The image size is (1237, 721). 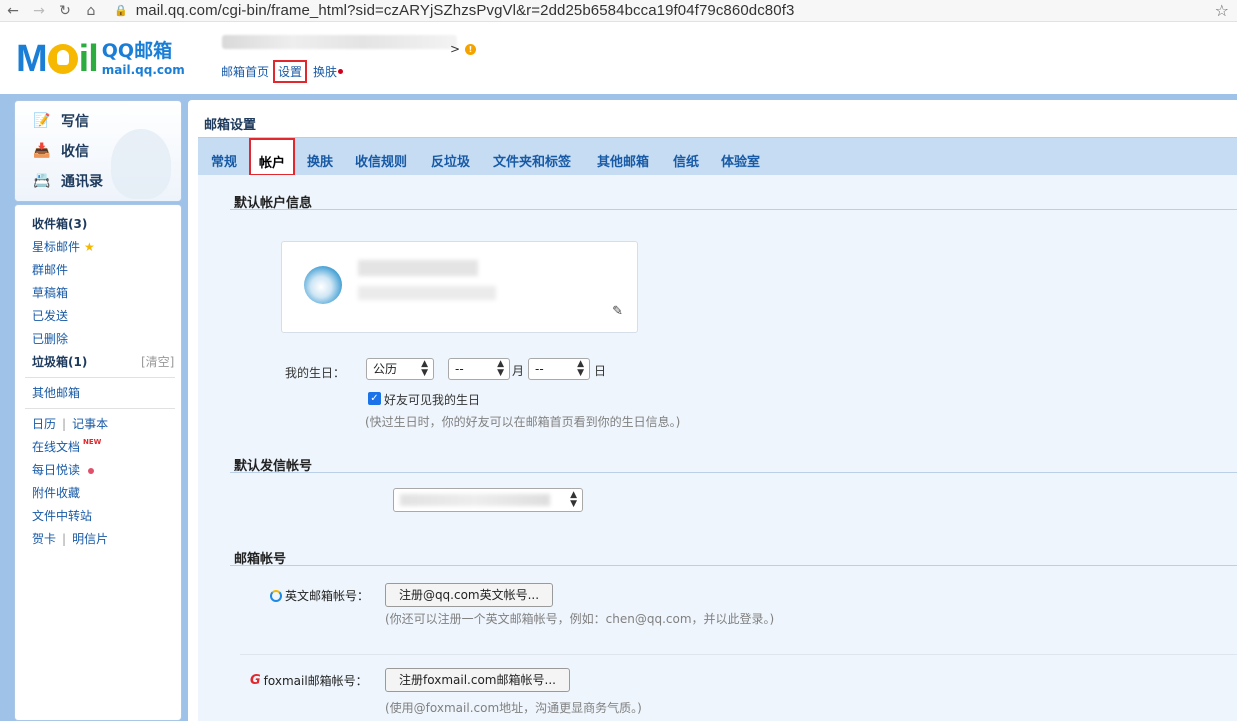 What do you see at coordinates (381, 160) in the screenshot?
I see `tab-mail-rules: 收信规则` at bounding box center [381, 160].